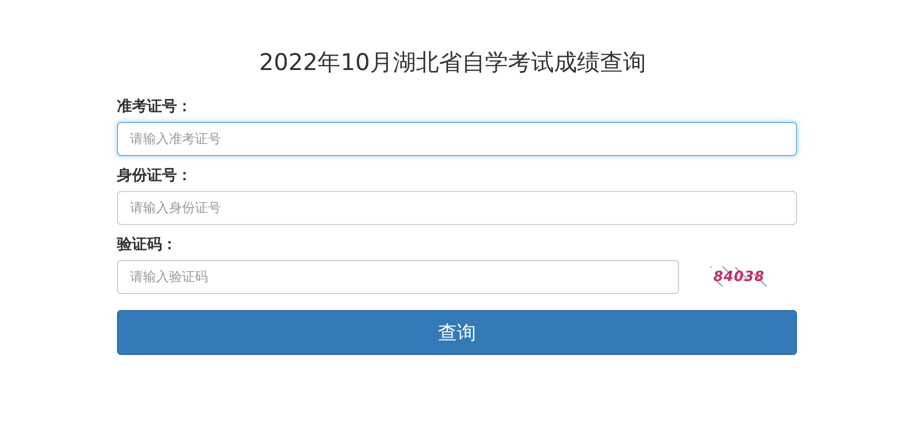 The image size is (905, 426). Describe the element at coordinates (457, 332) in the screenshot. I see `query-button: 查询` at that location.